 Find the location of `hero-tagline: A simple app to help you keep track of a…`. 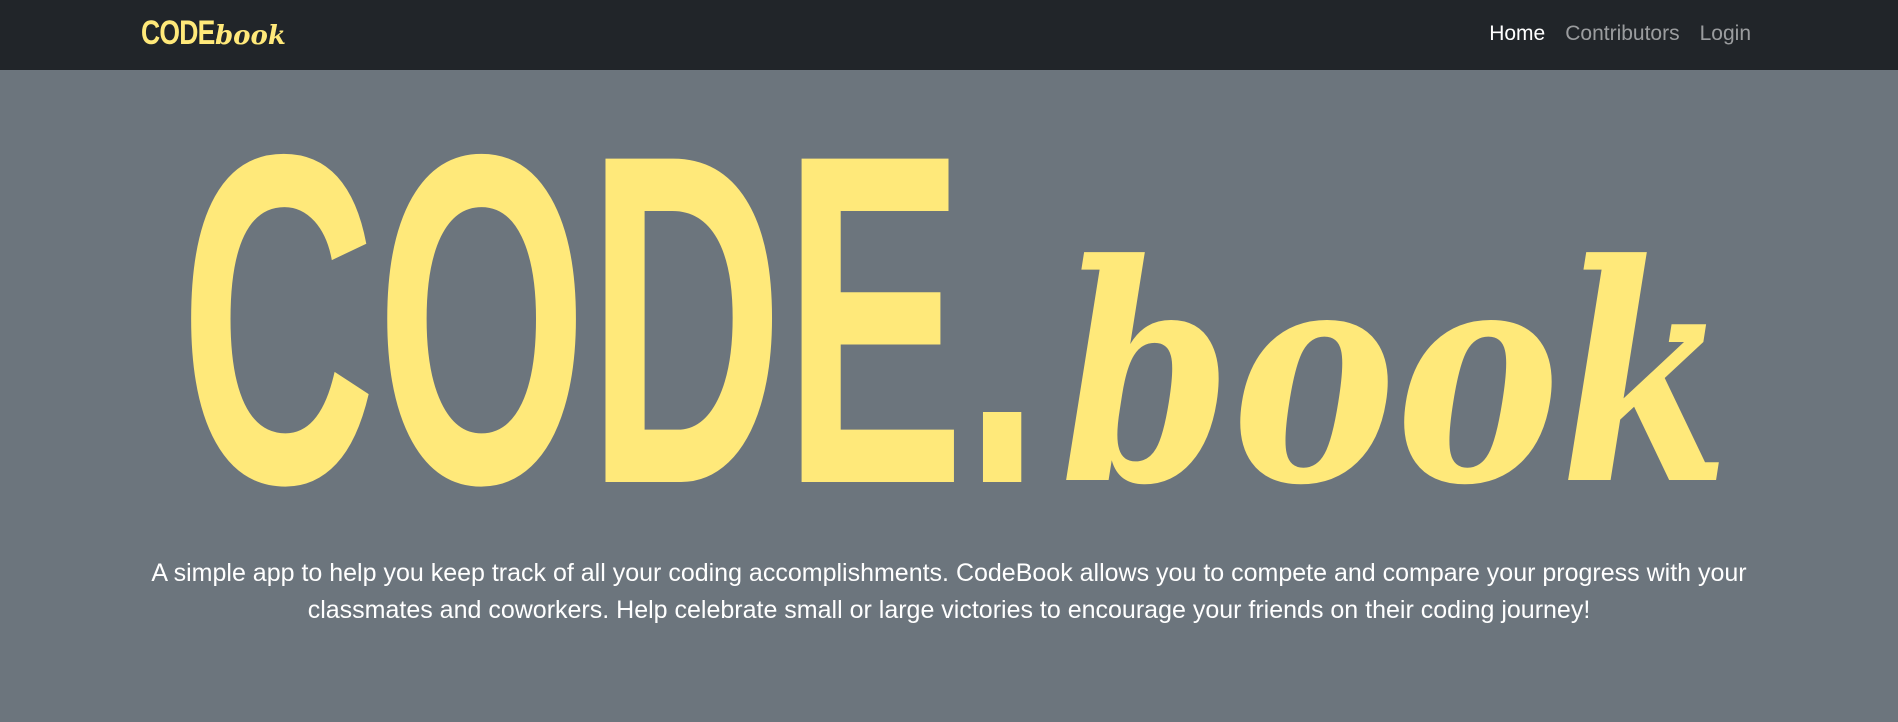

hero-tagline: A simple app to help you keep track of a… is located at coordinates (949, 591).